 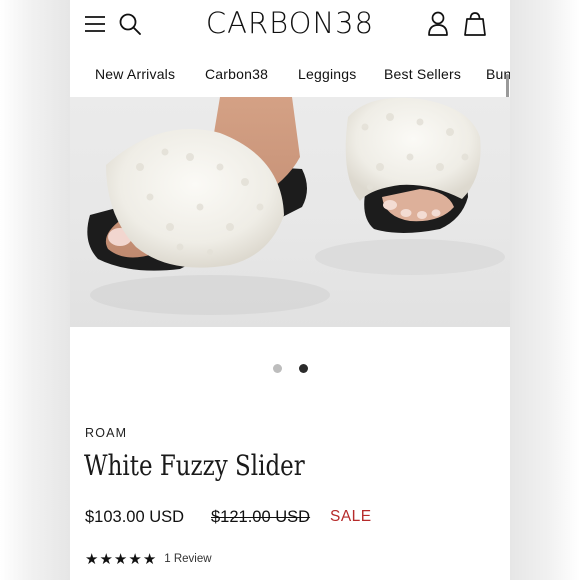 I want to click on product-title: White Fuzzy Slider, so click(x=194, y=465).